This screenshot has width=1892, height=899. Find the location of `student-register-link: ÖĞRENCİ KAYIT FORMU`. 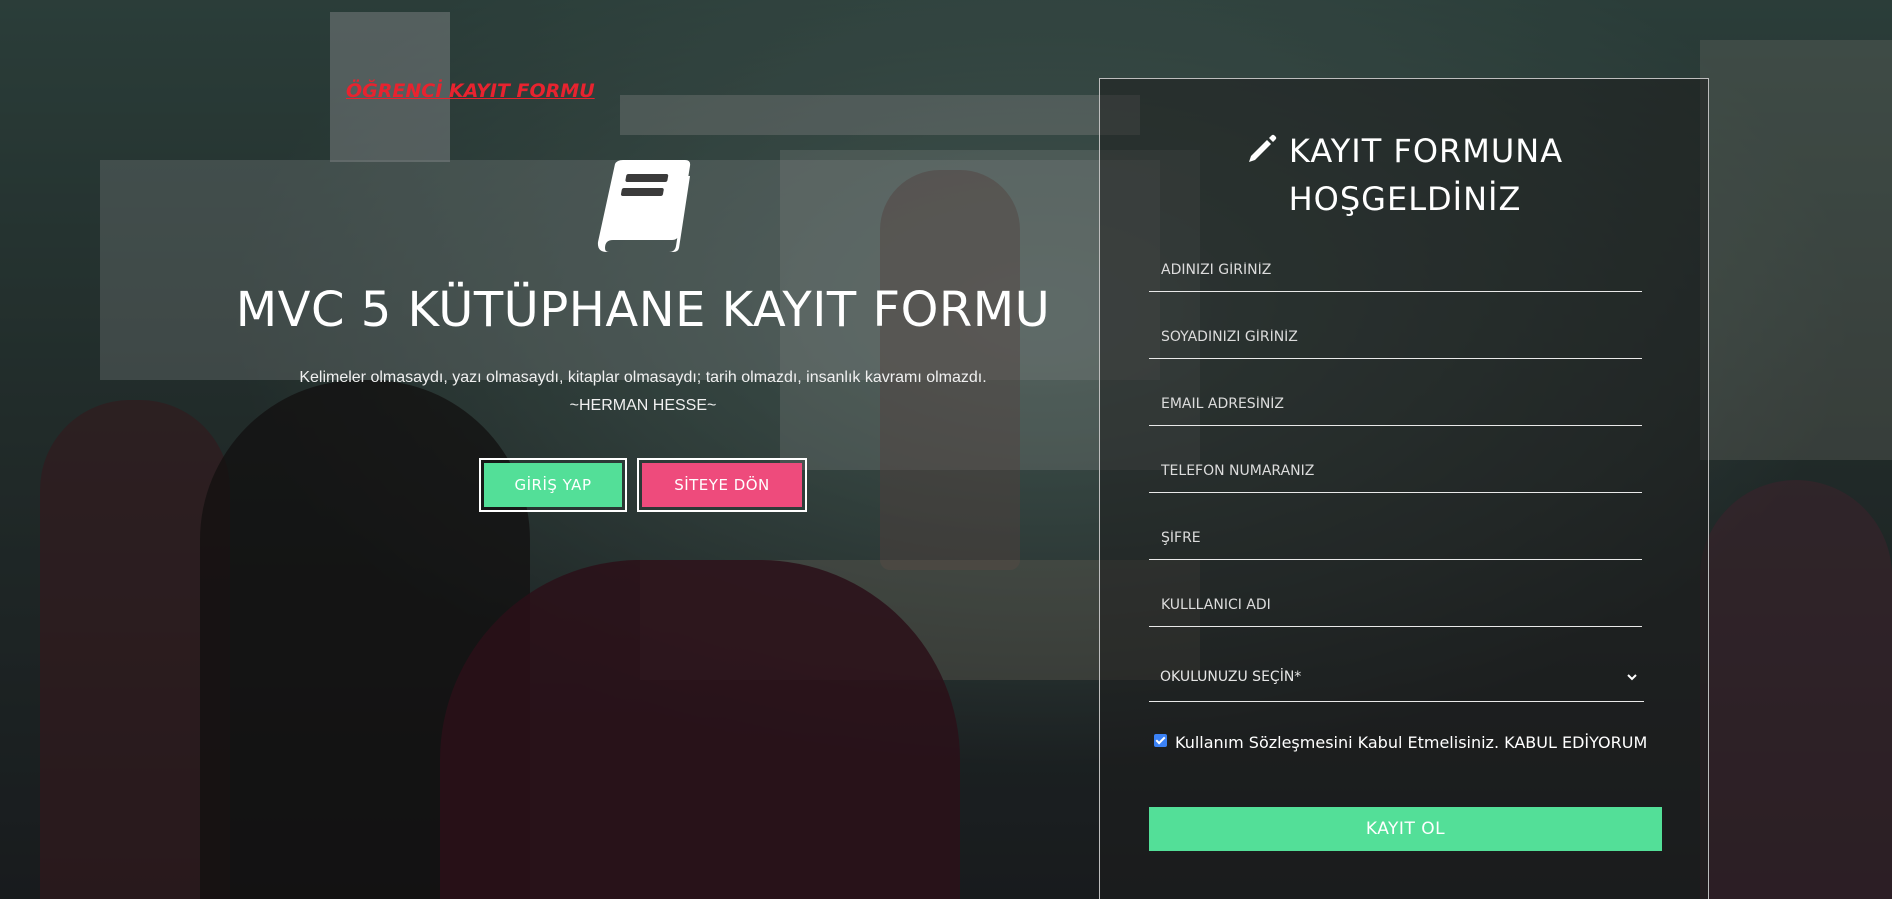

student-register-link: ÖĞRENCİ KAYIT FORMU is located at coordinates (470, 91).